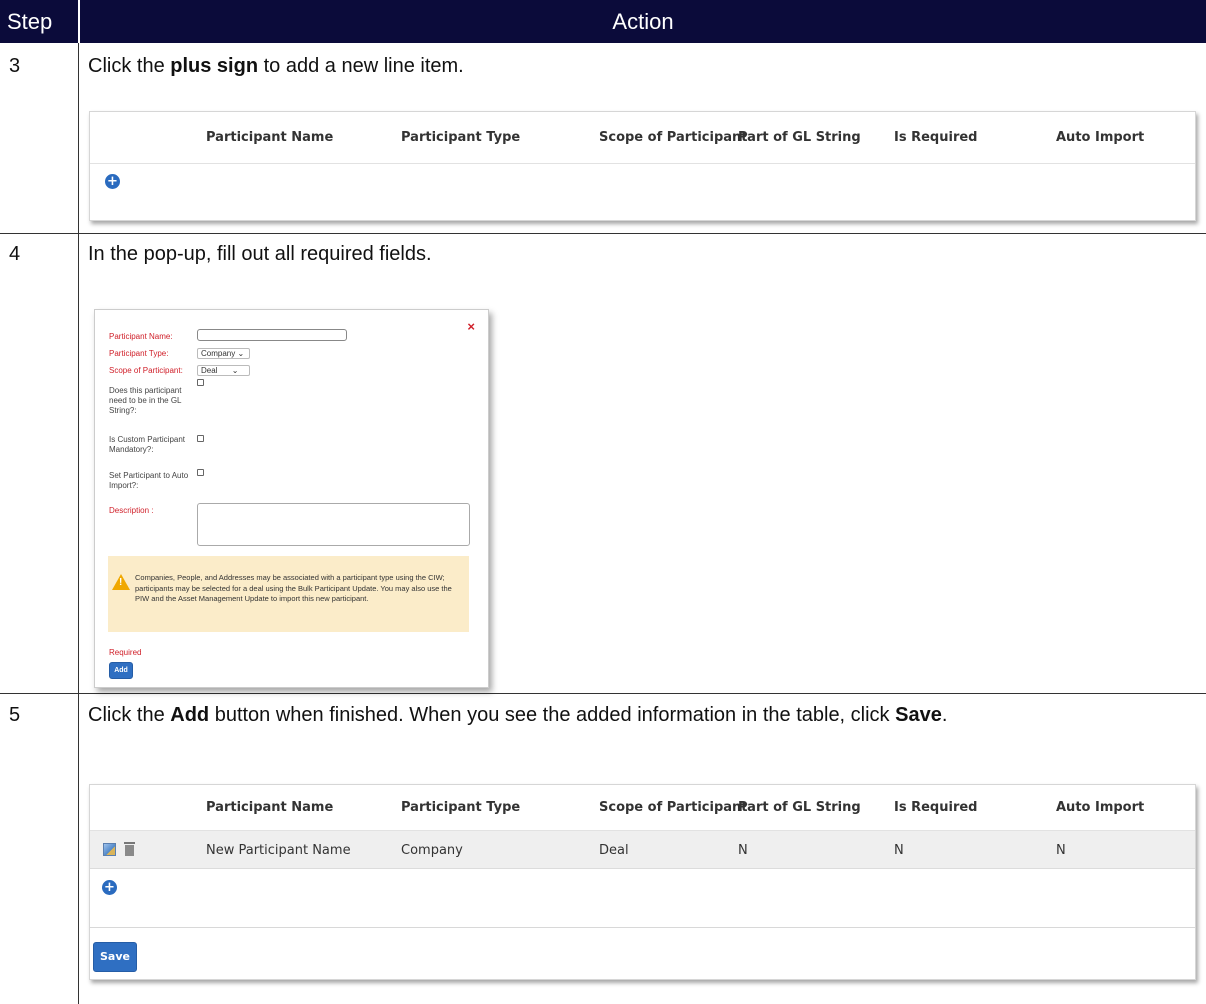 This screenshot has height=1004, width=1206. What do you see at coordinates (432, 850) in the screenshot?
I see `cell-participant-type: Company` at bounding box center [432, 850].